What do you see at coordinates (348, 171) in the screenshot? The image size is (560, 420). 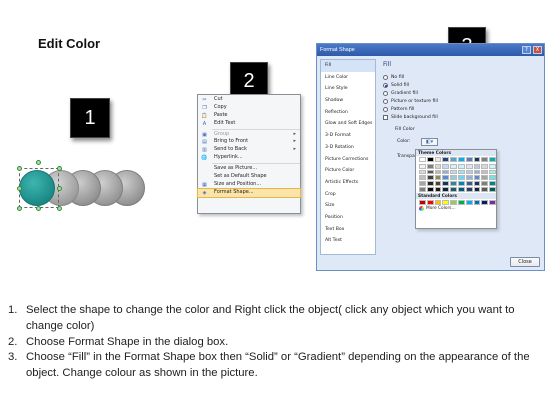 I see `nav-item-picture-color: Picture Color` at bounding box center [348, 171].